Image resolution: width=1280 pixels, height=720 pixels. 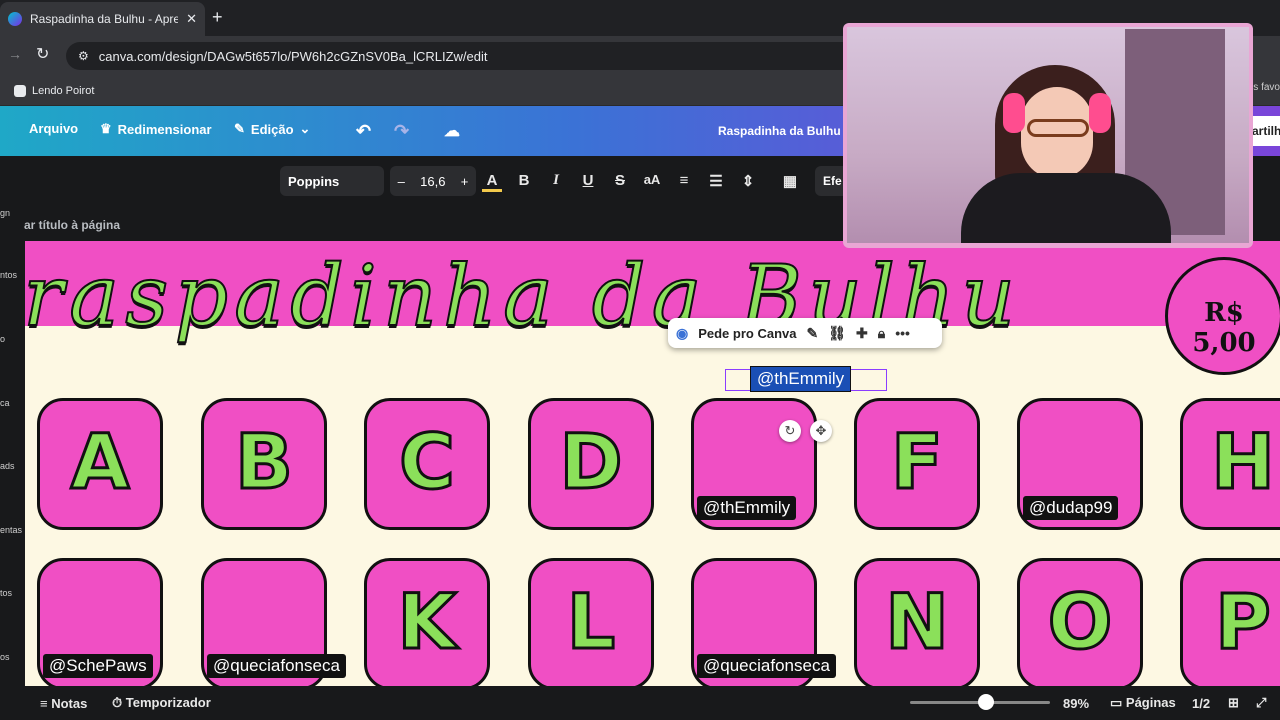 I want to click on notes-button: ≡ Notas, so click(x=63, y=703).